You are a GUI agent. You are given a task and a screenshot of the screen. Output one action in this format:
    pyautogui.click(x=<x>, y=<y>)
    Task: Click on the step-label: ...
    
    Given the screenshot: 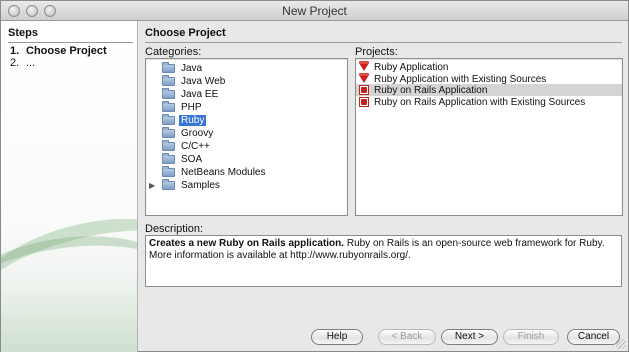 What is the action you would take?
    pyautogui.click(x=31, y=63)
    